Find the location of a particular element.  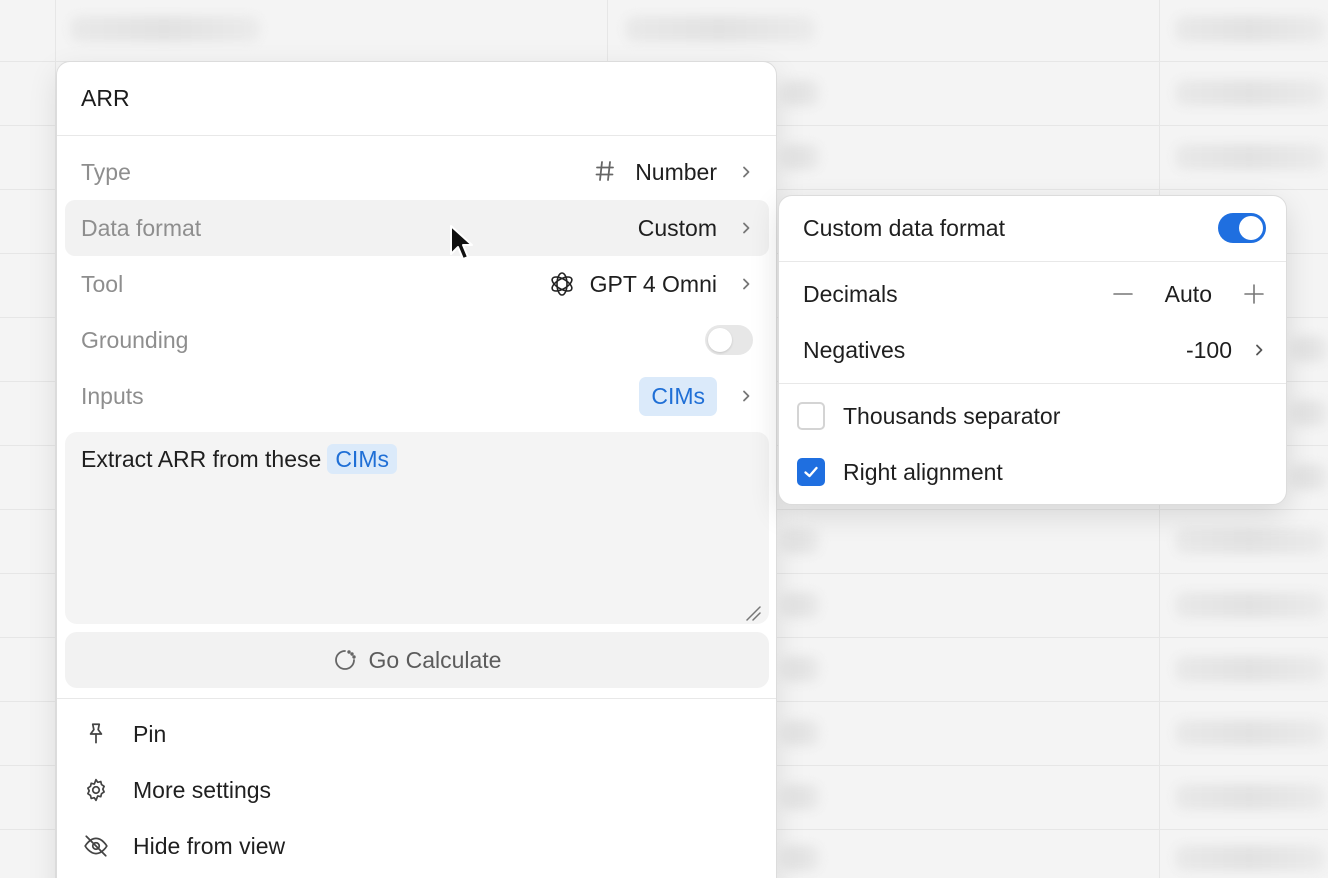

pin-label: Pin is located at coordinates (150, 733).